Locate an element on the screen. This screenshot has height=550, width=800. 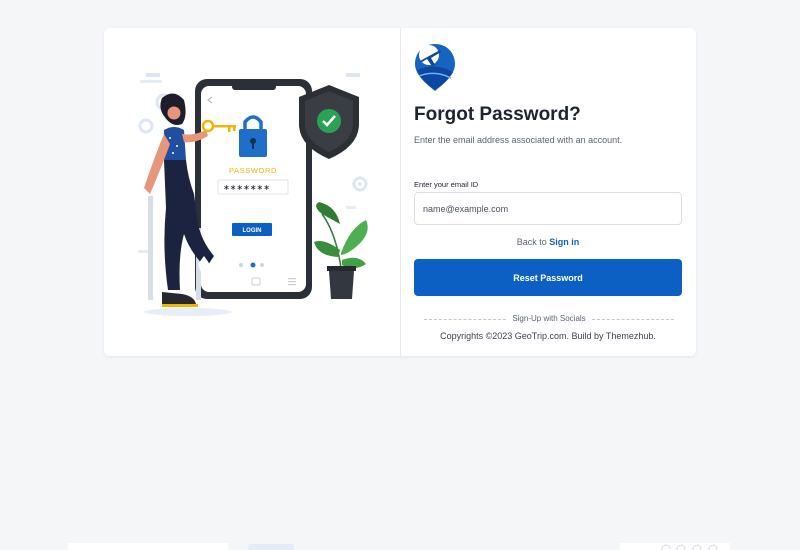
location-pin-plane-icon is located at coordinates (435, 67).